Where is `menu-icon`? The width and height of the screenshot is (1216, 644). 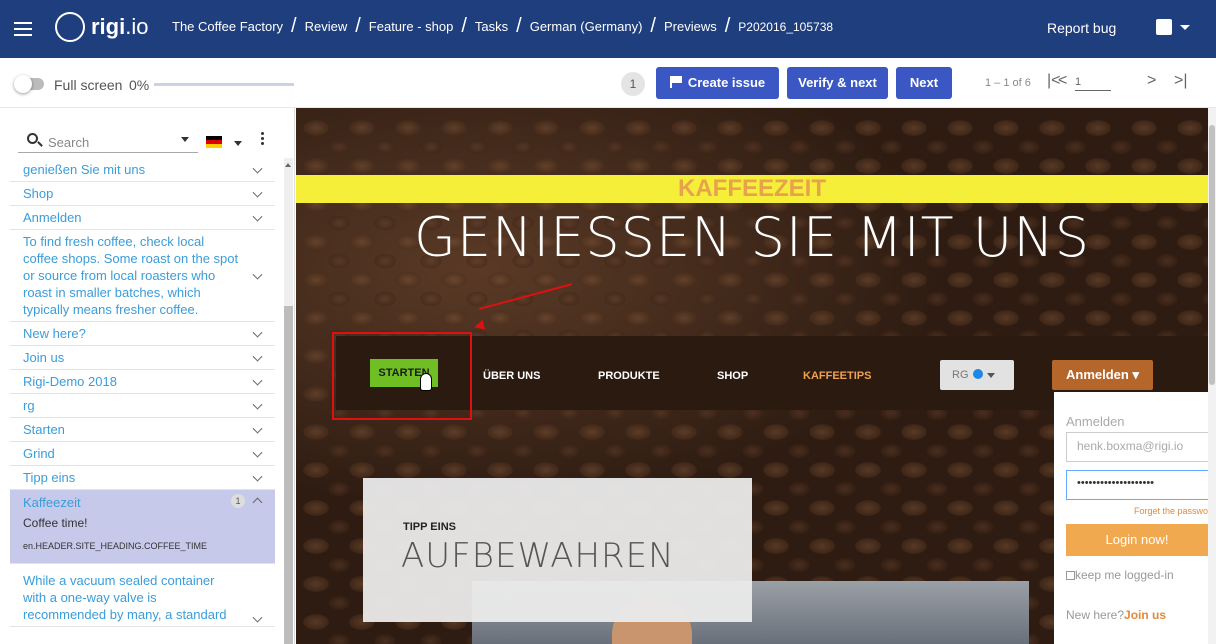
menu-icon is located at coordinates (23, 29).